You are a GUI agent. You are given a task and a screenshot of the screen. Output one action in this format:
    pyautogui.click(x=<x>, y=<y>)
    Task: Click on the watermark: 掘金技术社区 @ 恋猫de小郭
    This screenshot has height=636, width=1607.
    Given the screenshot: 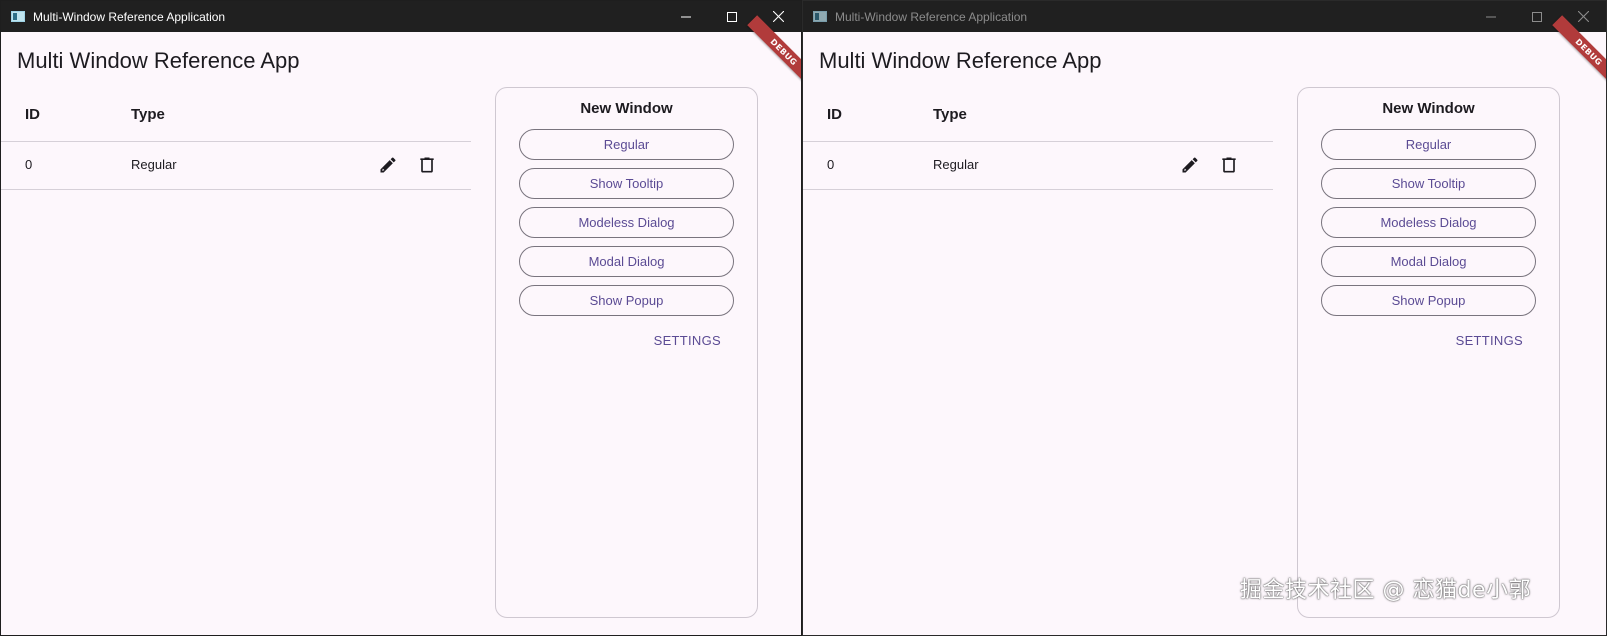 What is the action you would take?
    pyautogui.click(x=1385, y=590)
    